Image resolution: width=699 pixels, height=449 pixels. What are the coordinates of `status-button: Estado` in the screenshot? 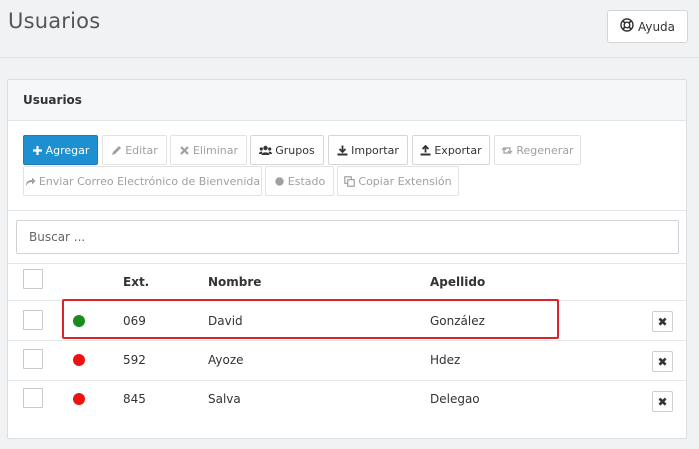 It's located at (299, 181).